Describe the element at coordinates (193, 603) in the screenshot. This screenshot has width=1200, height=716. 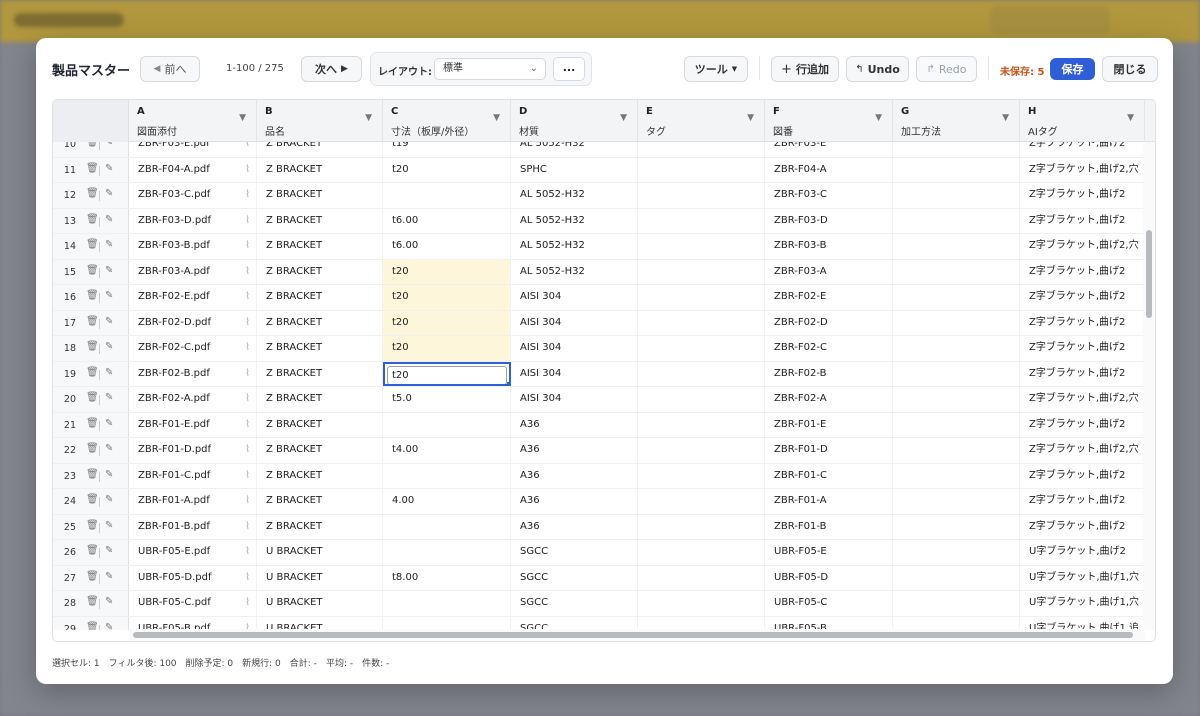
I see `cell-a: UBR-F05-C.pdf ⌇` at that location.